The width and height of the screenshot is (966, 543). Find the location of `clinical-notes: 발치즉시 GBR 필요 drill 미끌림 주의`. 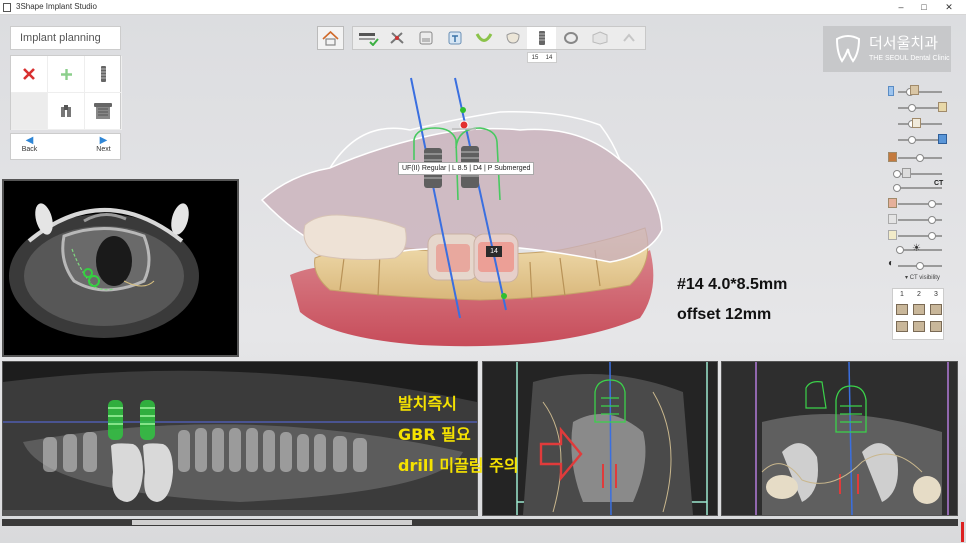

clinical-notes: 발치즉시 GBR 필요 drill 미끌림 주의 is located at coordinates (458, 434).